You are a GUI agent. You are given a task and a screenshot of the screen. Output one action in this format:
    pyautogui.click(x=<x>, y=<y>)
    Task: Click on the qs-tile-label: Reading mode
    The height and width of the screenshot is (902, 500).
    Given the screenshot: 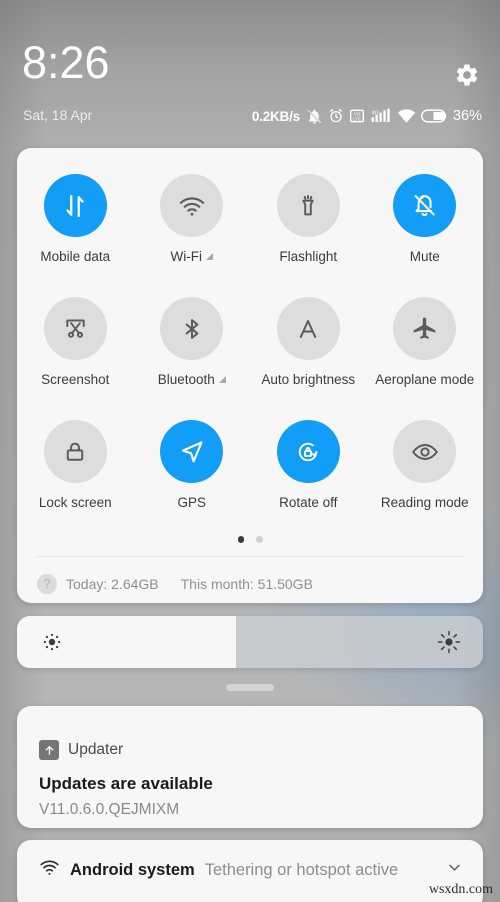 What is the action you would take?
    pyautogui.click(x=425, y=502)
    